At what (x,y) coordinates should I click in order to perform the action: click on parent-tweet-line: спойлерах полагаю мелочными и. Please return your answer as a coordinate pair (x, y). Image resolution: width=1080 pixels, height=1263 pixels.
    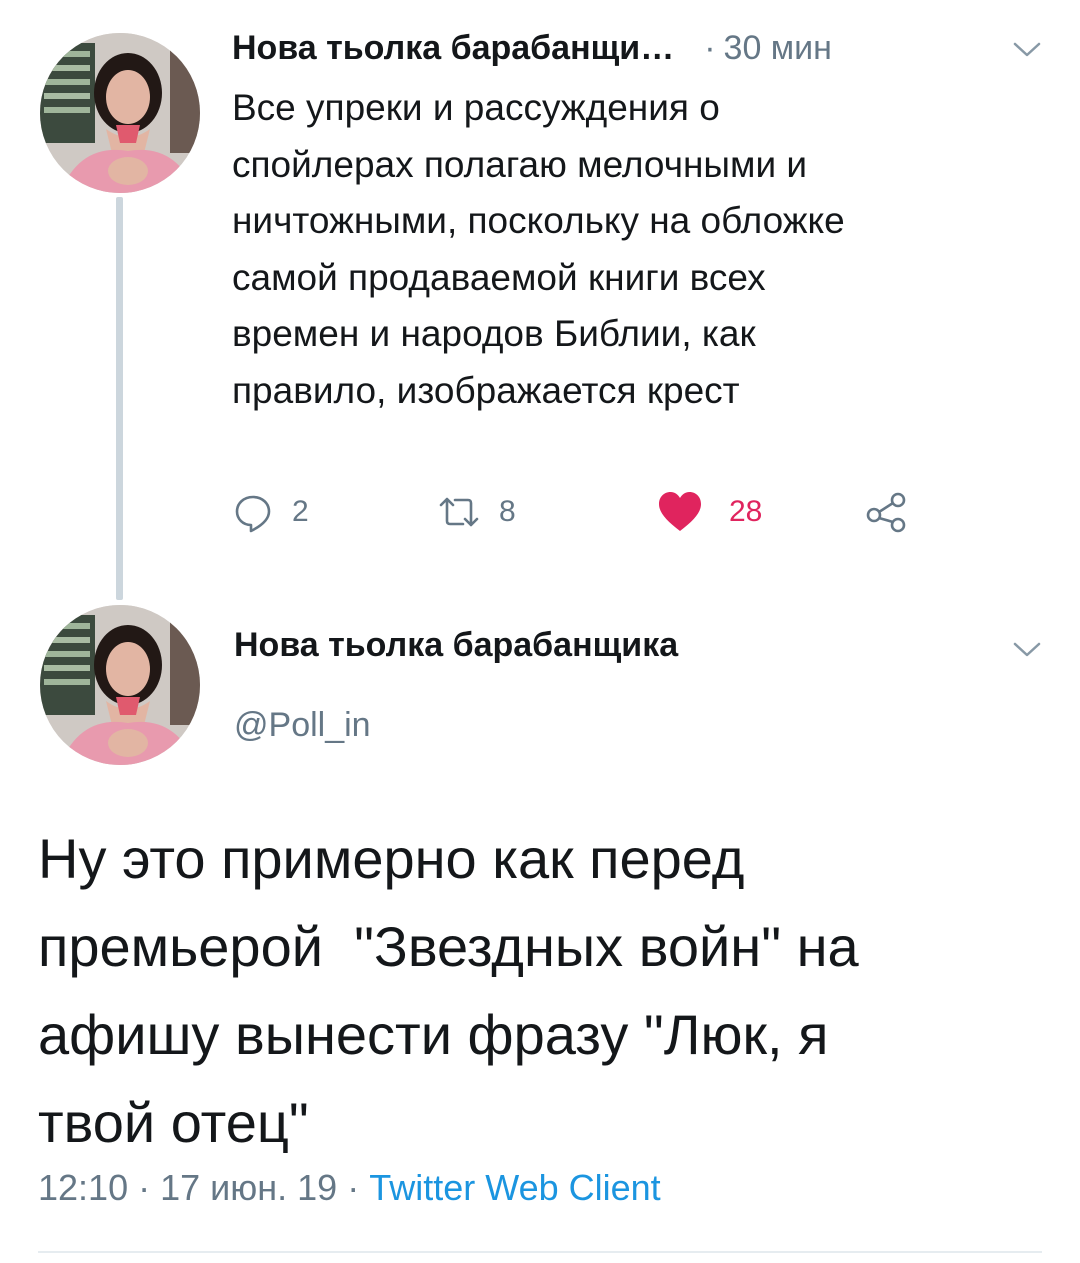
    Looking at the image, I should click on (520, 164).